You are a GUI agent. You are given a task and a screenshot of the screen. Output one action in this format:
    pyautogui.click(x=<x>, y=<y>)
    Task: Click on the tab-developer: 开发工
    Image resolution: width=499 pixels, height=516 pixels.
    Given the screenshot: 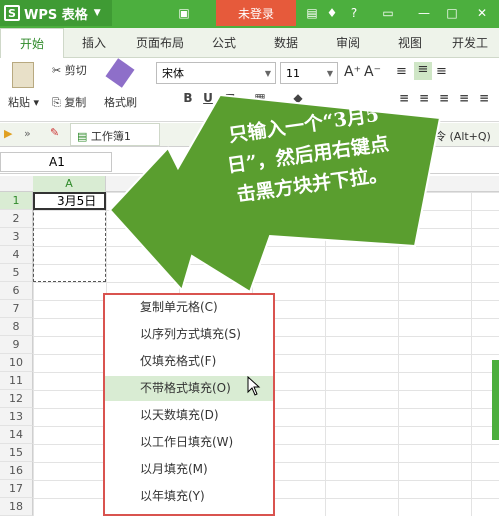 What is the action you would take?
    pyautogui.click(x=470, y=42)
    